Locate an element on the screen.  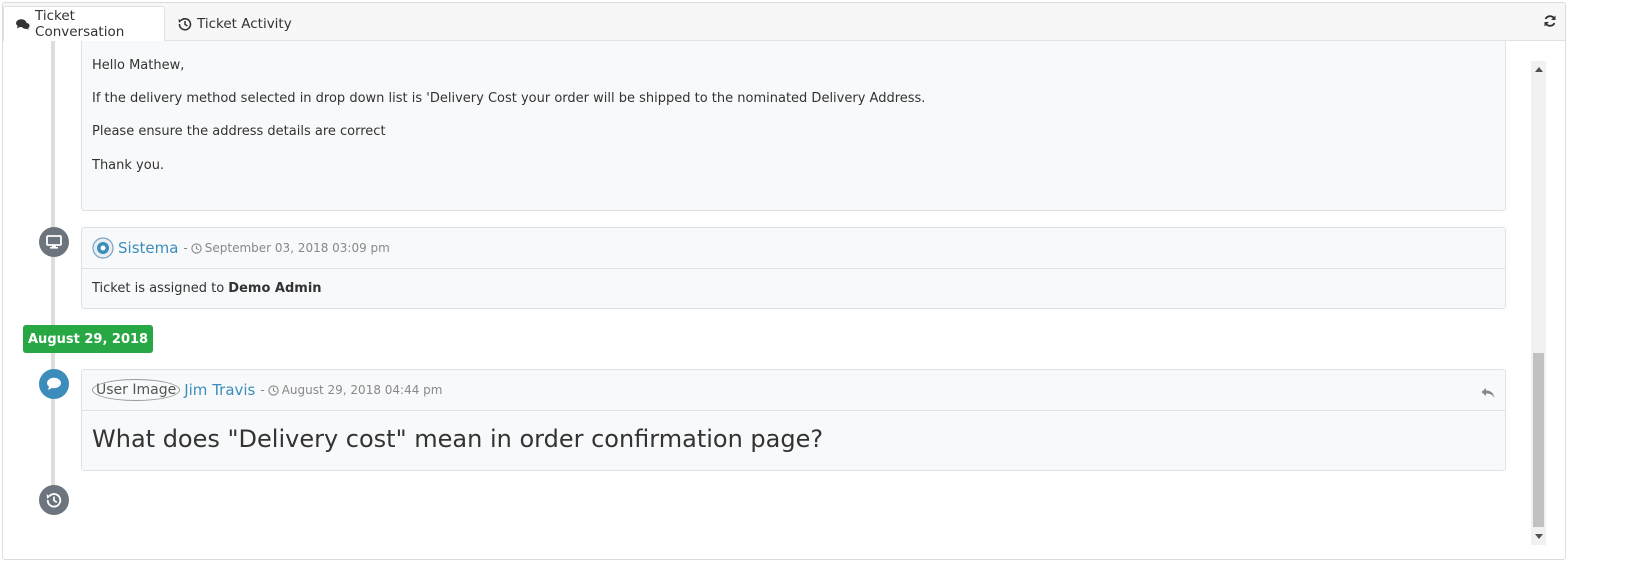
history-icon is located at coordinates (185, 24).